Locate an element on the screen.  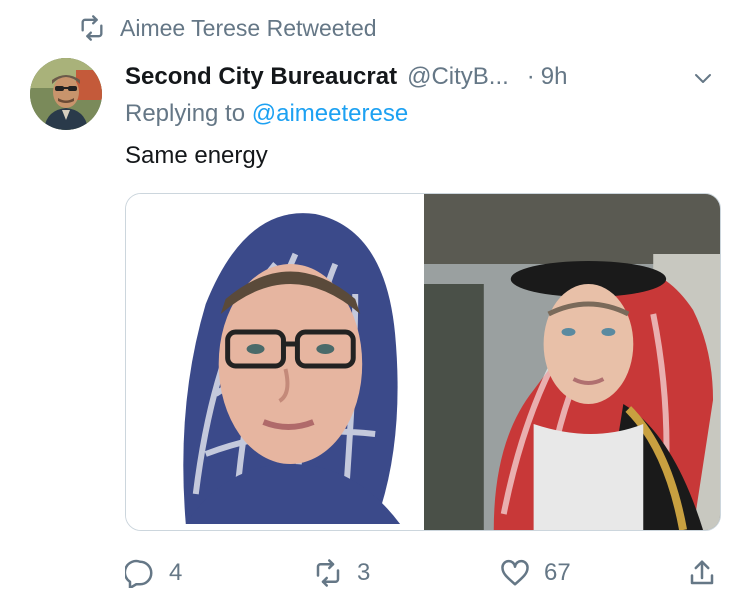
reply-mention-link: @aimeeterese is located at coordinates (330, 113).